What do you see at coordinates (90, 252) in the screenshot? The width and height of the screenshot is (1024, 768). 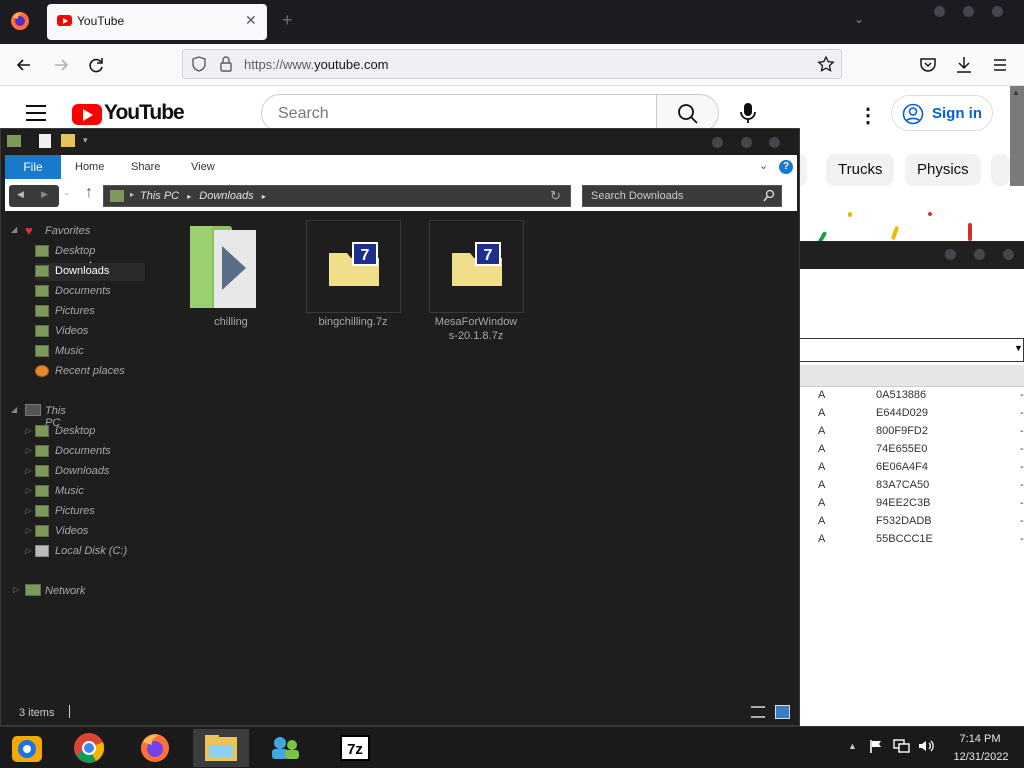 I see `nav-favorites-item: Desktop` at bounding box center [90, 252].